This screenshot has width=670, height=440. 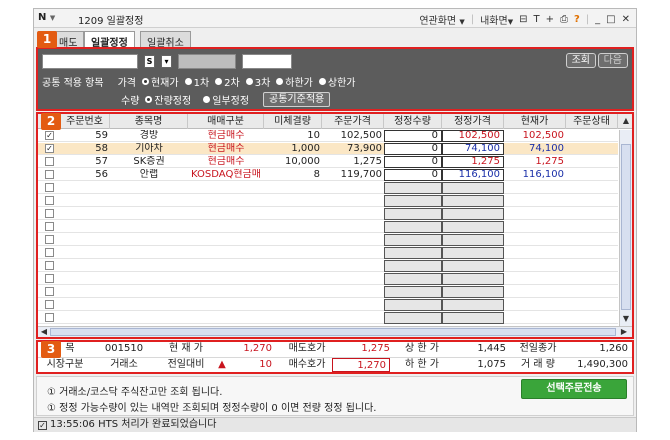 What do you see at coordinates (577, 19) in the screenshot?
I see `help-icon: ?` at bounding box center [577, 19].